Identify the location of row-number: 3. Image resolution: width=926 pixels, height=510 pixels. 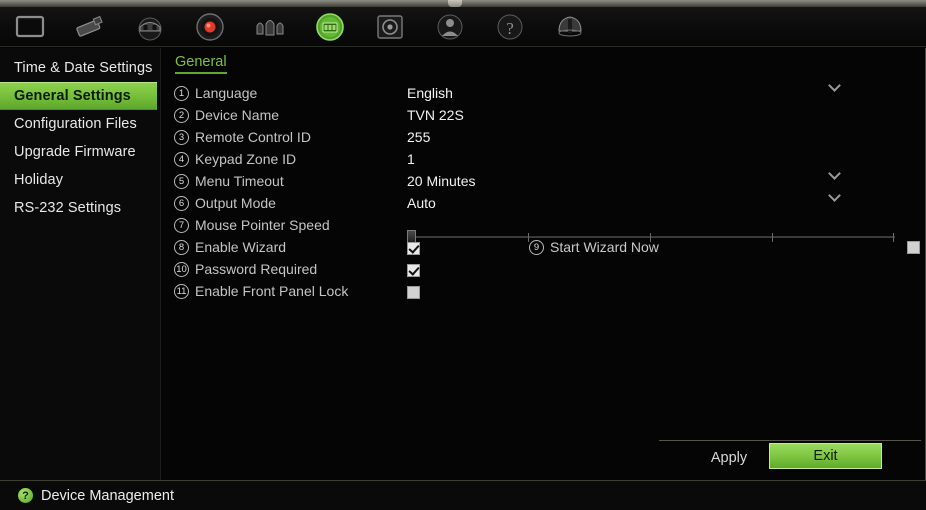
(181, 137).